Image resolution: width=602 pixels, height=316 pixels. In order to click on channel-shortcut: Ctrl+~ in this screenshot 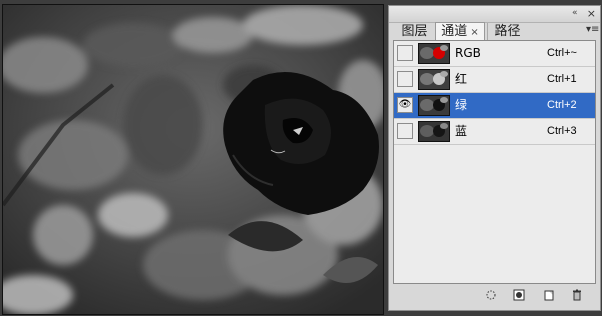, I will do `click(562, 53)`.